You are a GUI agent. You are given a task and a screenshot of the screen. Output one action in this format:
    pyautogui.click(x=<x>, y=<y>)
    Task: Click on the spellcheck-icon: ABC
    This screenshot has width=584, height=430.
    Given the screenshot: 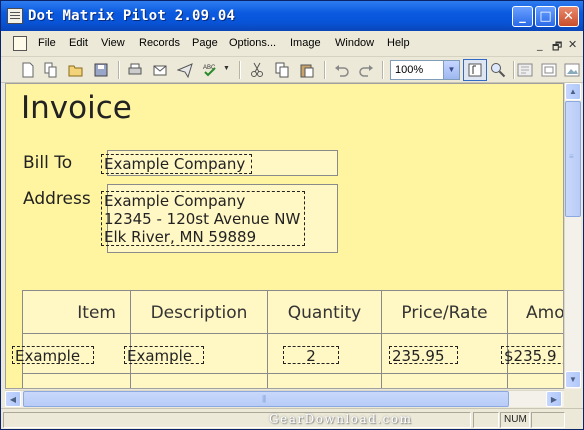 What is the action you would take?
    pyautogui.click(x=210, y=70)
    